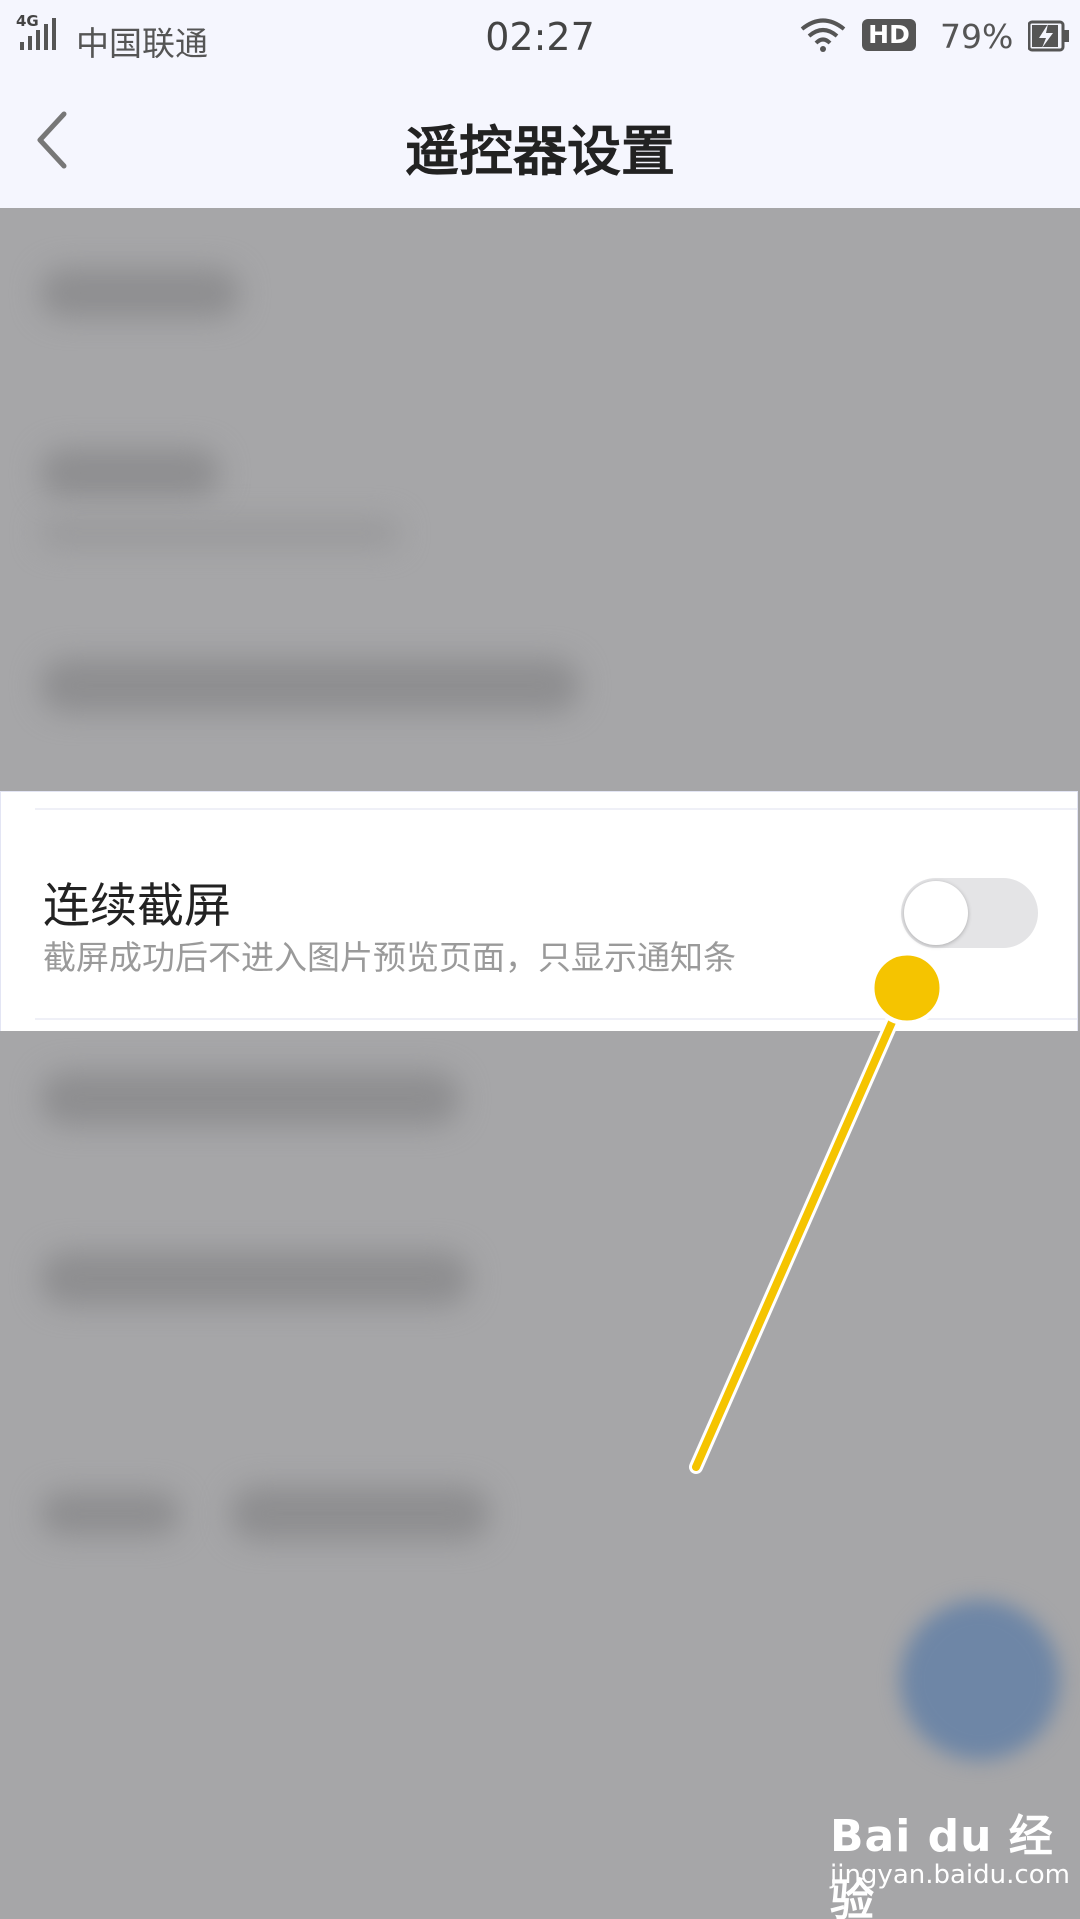  What do you see at coordinates (977, 36) in the screenshot?
I see `battery-percent: 79%` at bounding box center [977, 36].